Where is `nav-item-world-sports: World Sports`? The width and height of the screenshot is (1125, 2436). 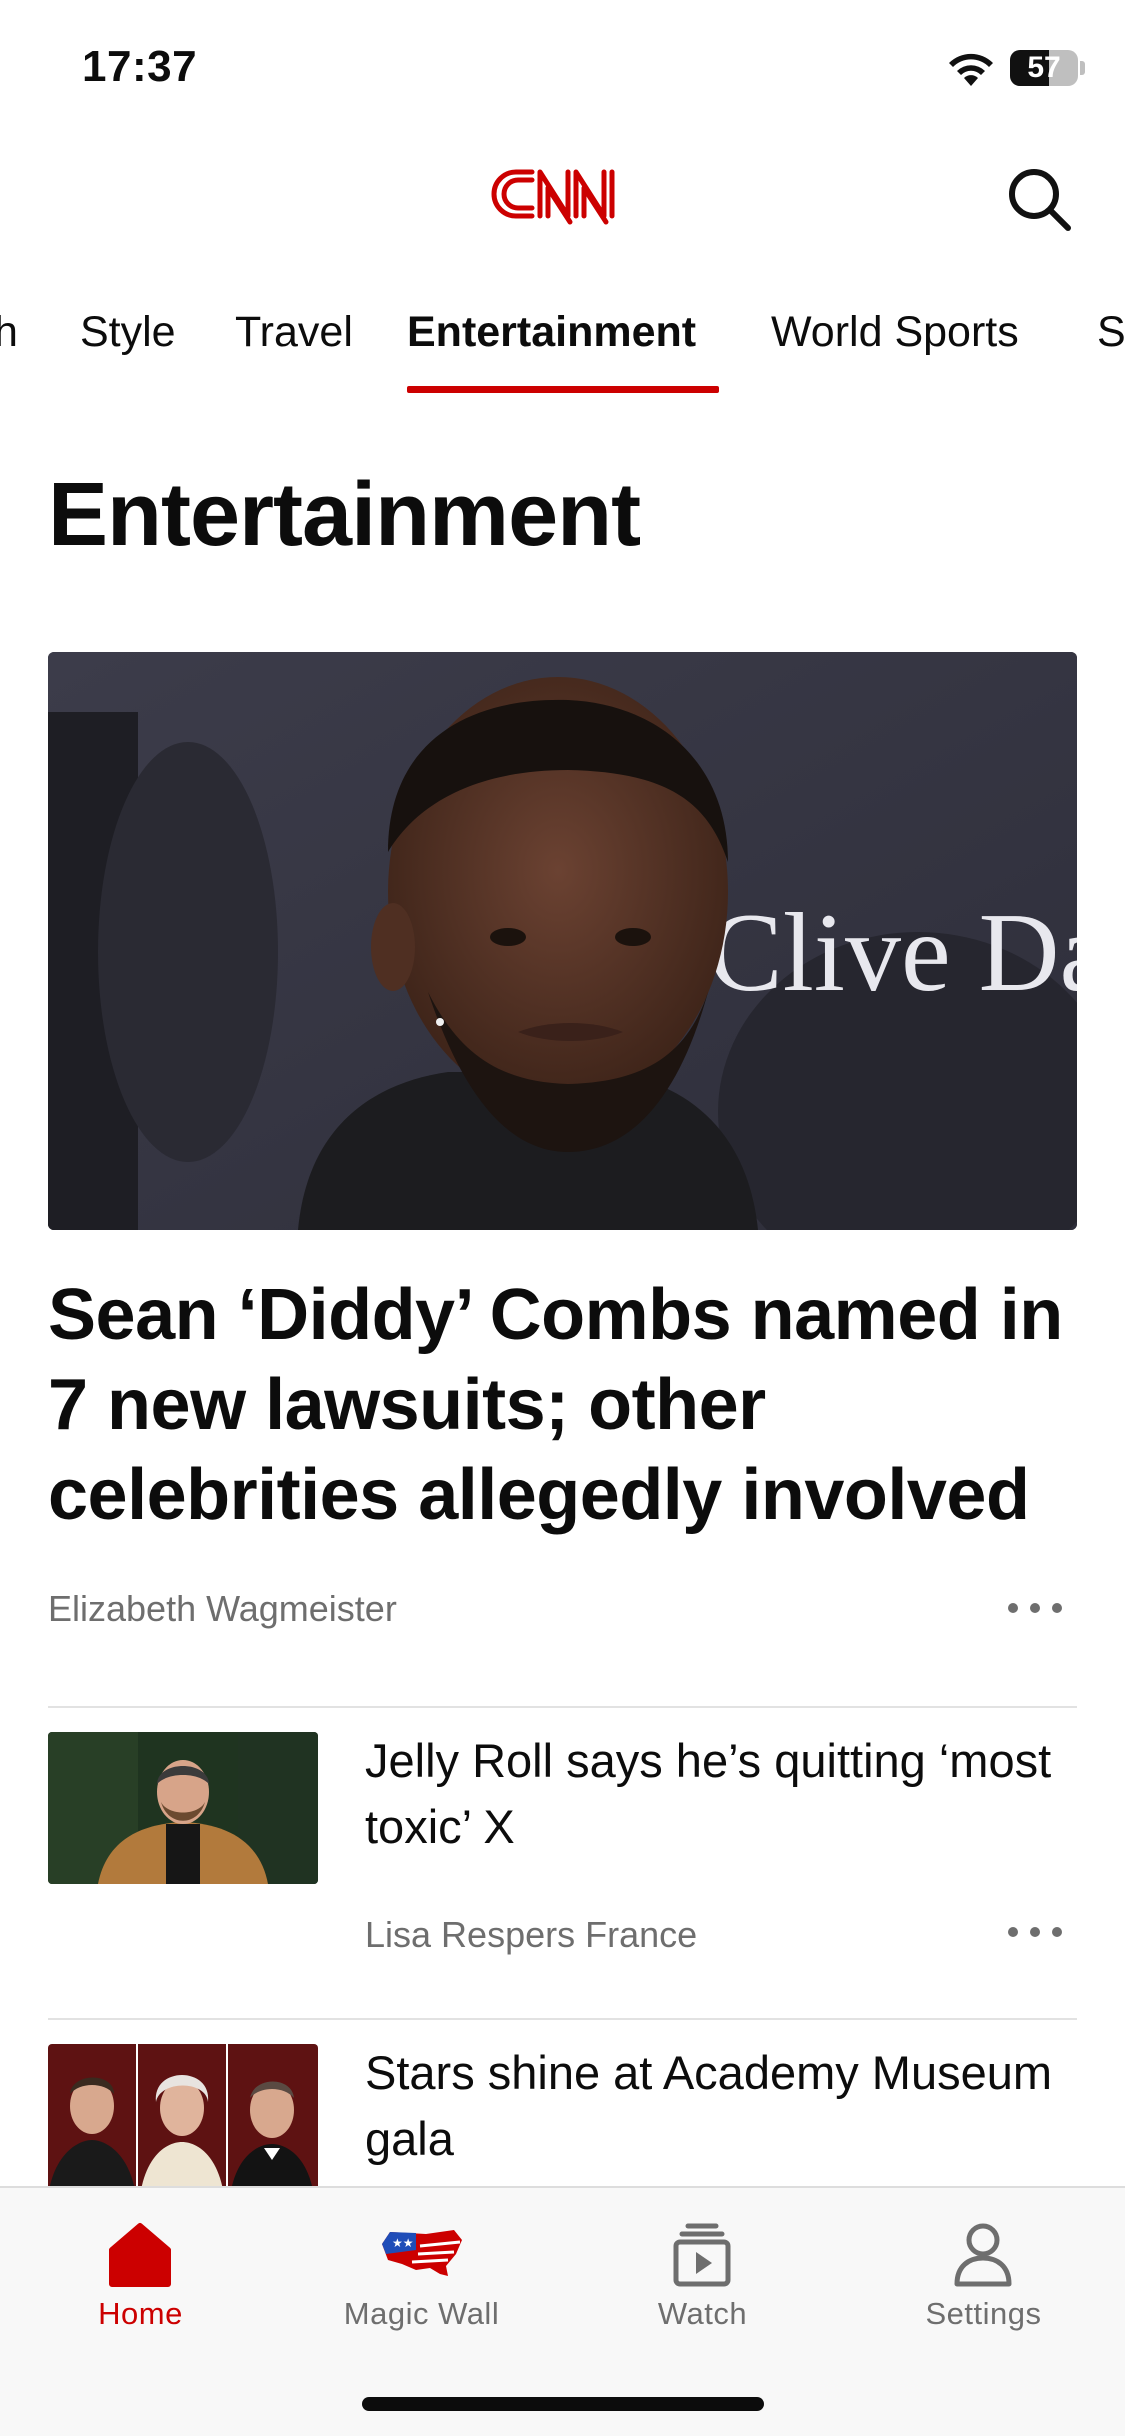
nav-item-world-sports: World Sports is located at coordinates (895, 353).